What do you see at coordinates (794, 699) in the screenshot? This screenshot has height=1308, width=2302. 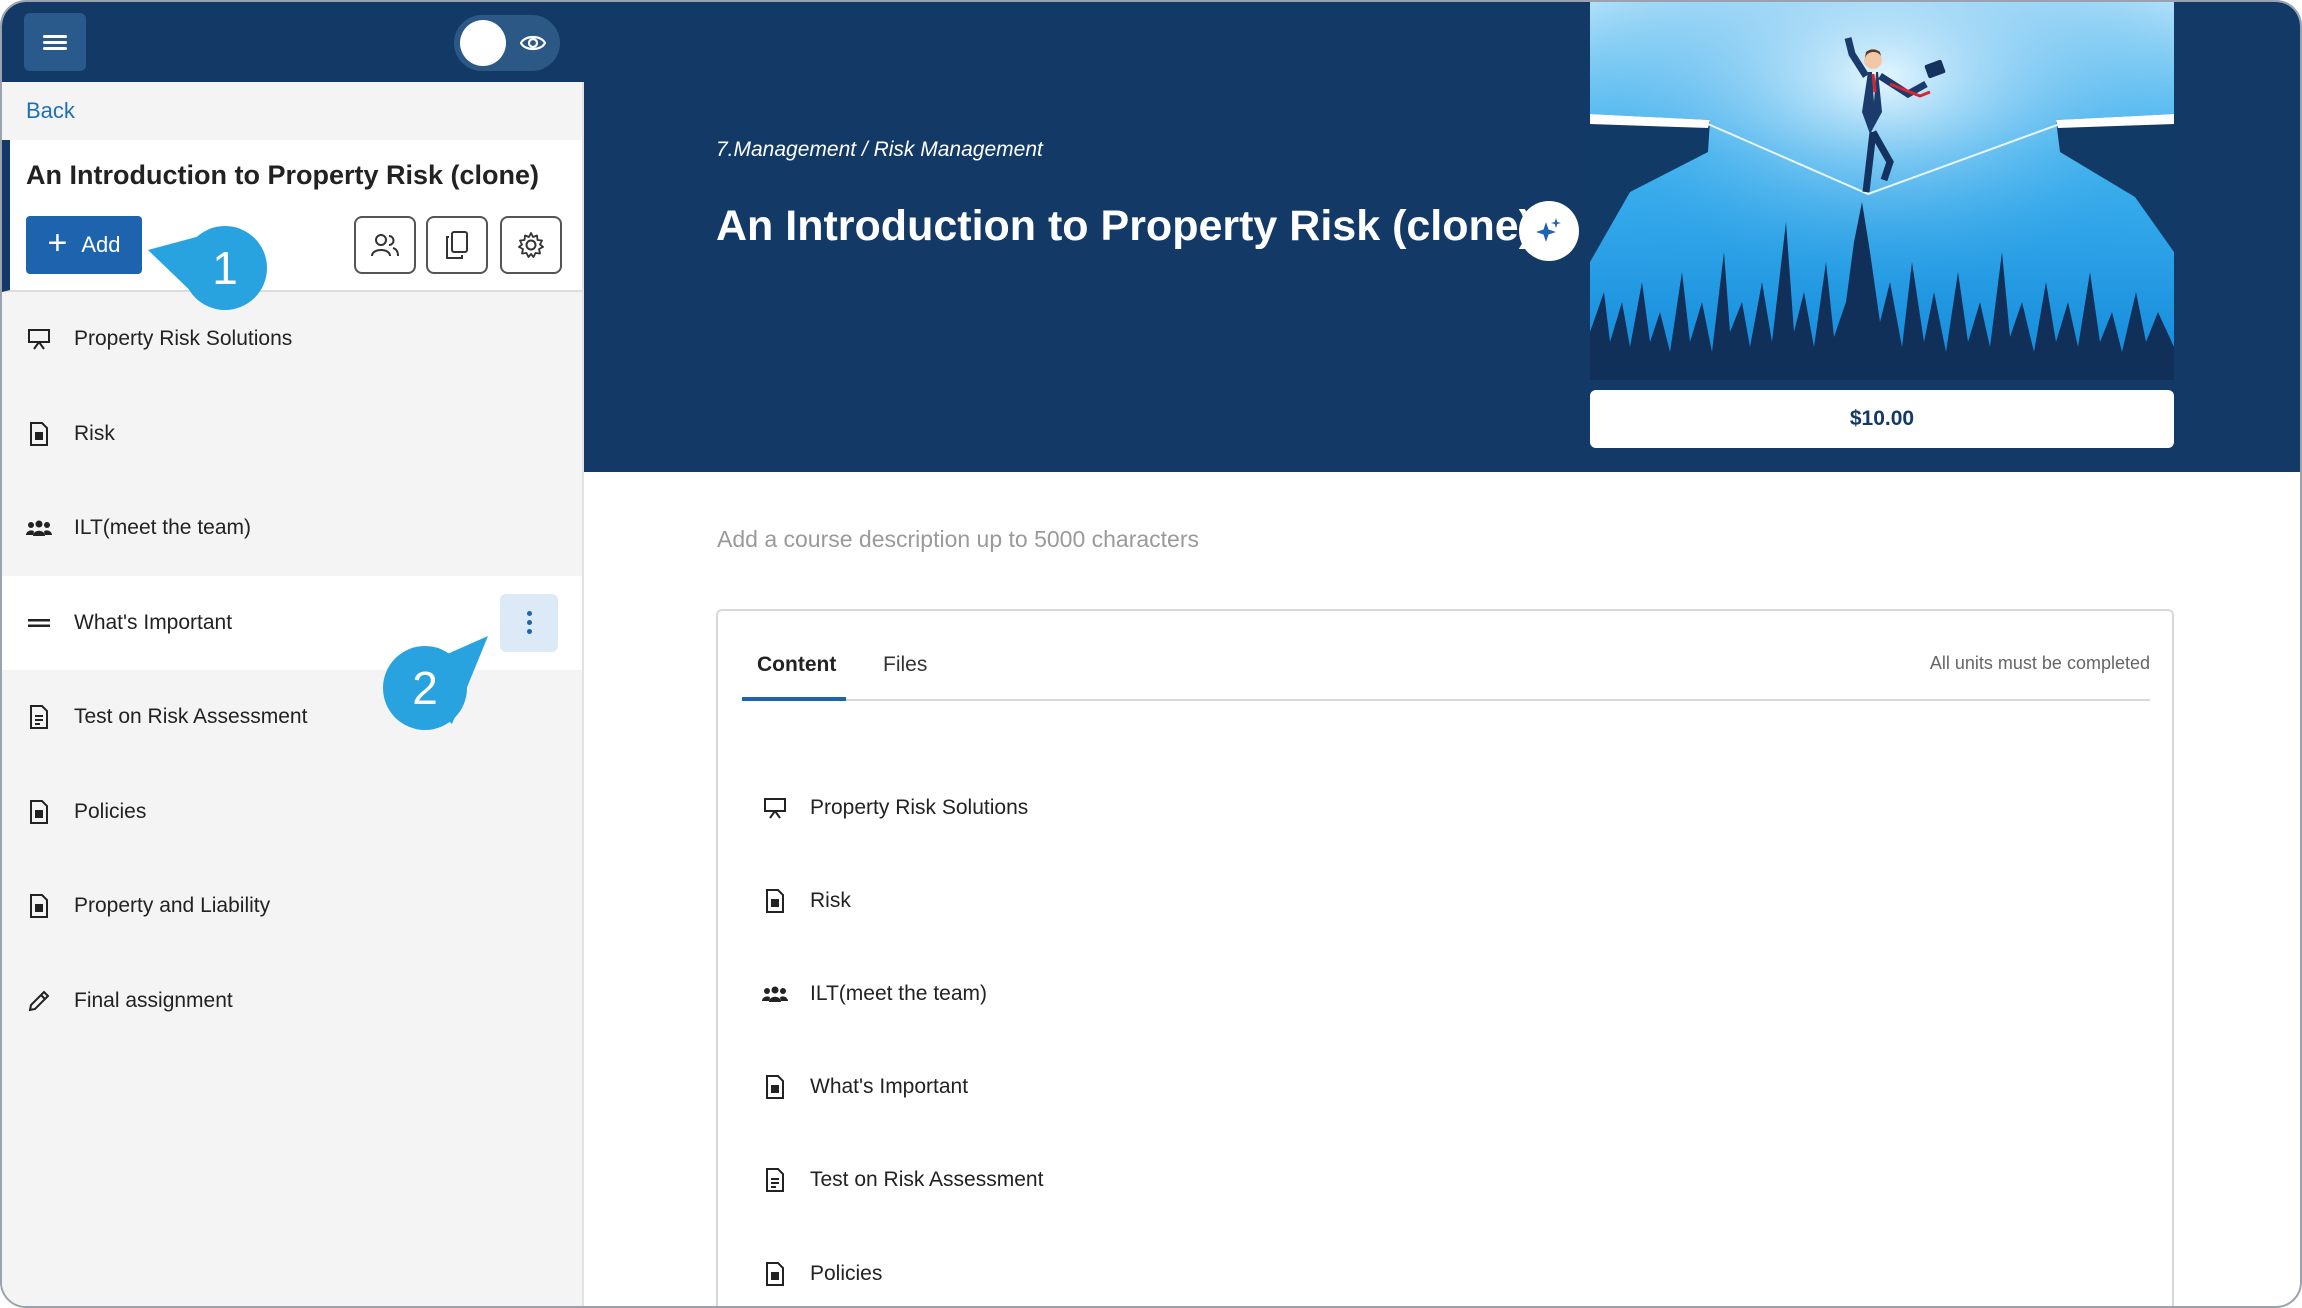 I see `active-tab-indicator` at bounding box center [794, 699].